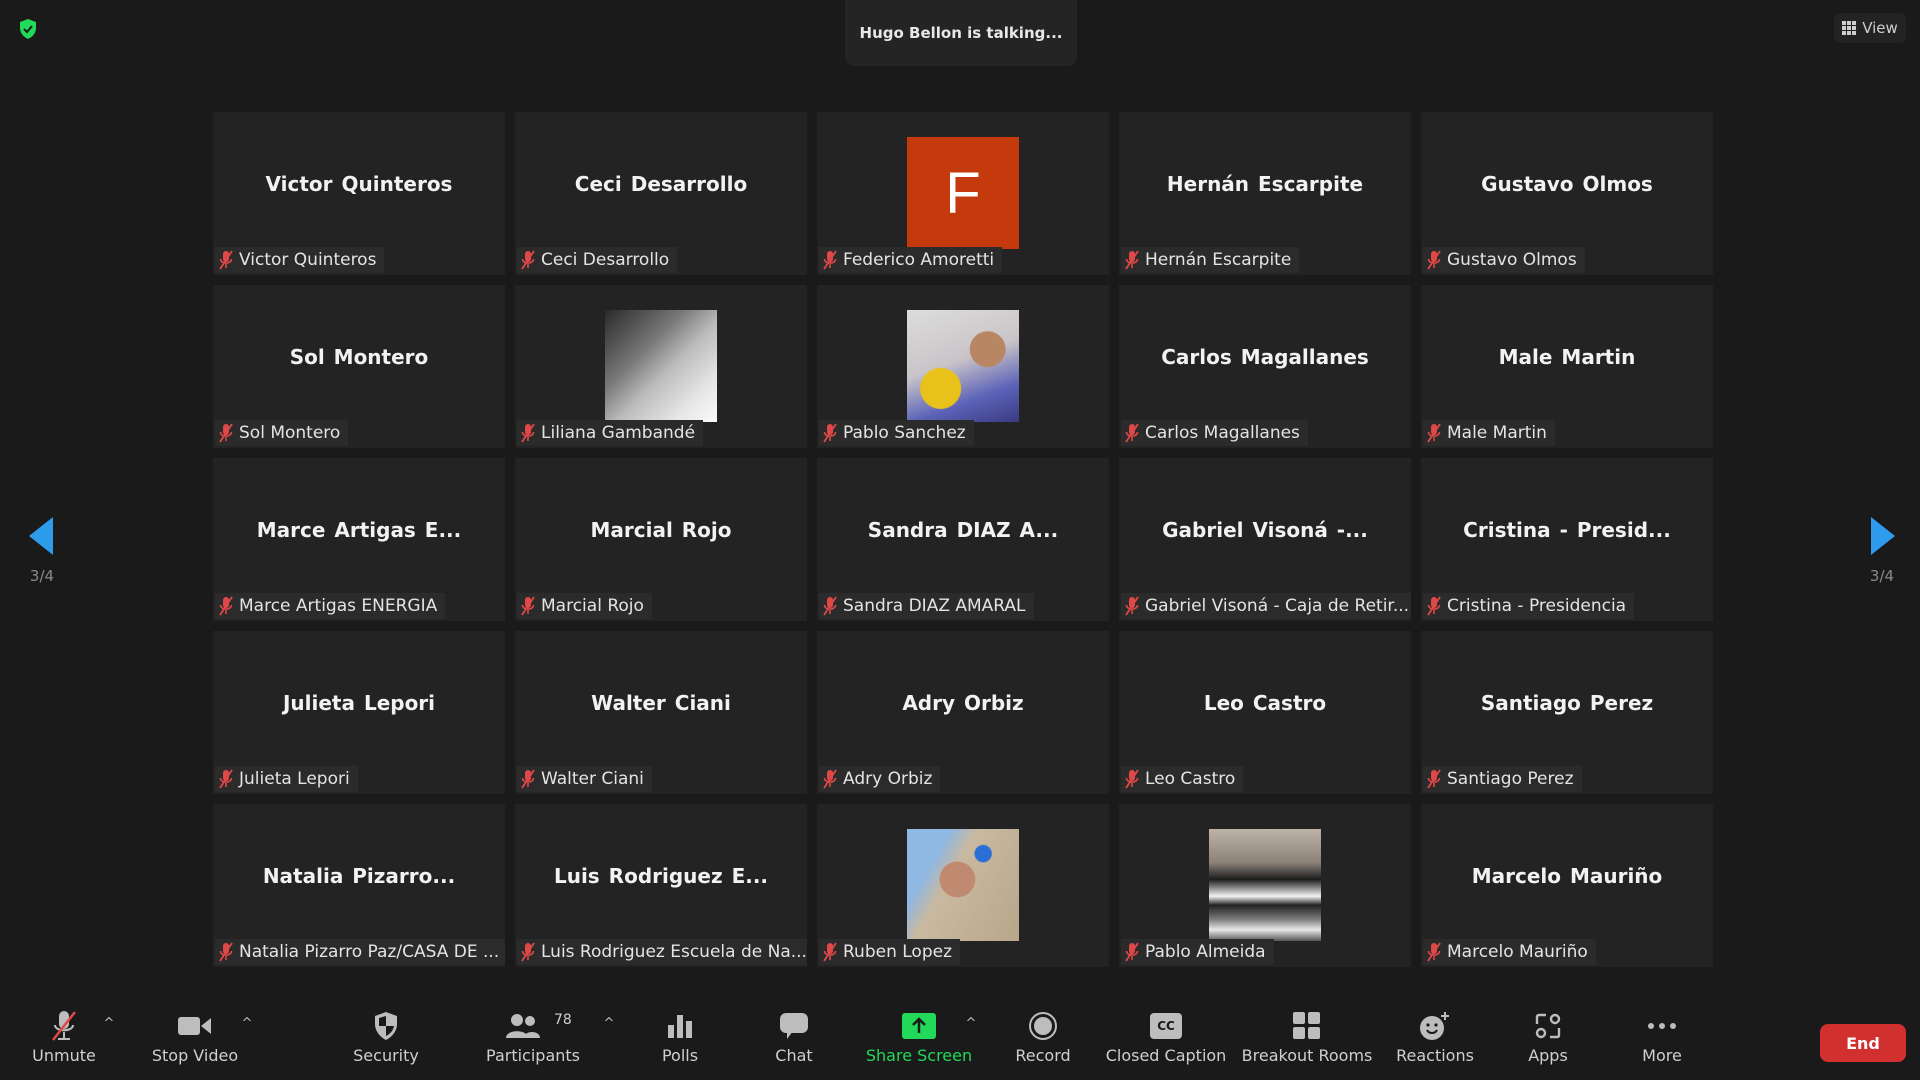 Image resolution: width=1920 pixels, height=1080 pixels. Describe the element at coordinates (1306, 1025) in the screenshot. I see `breakout-rooms-grid-icon` at that location.